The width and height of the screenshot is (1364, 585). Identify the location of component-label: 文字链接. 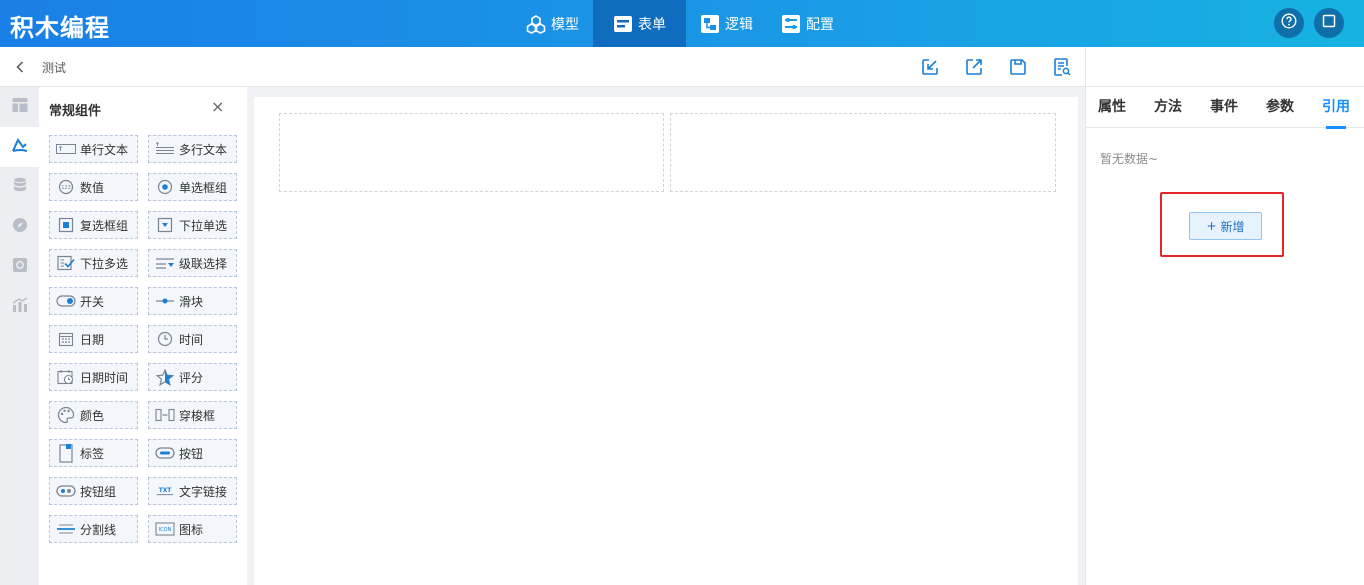
(203, 491).